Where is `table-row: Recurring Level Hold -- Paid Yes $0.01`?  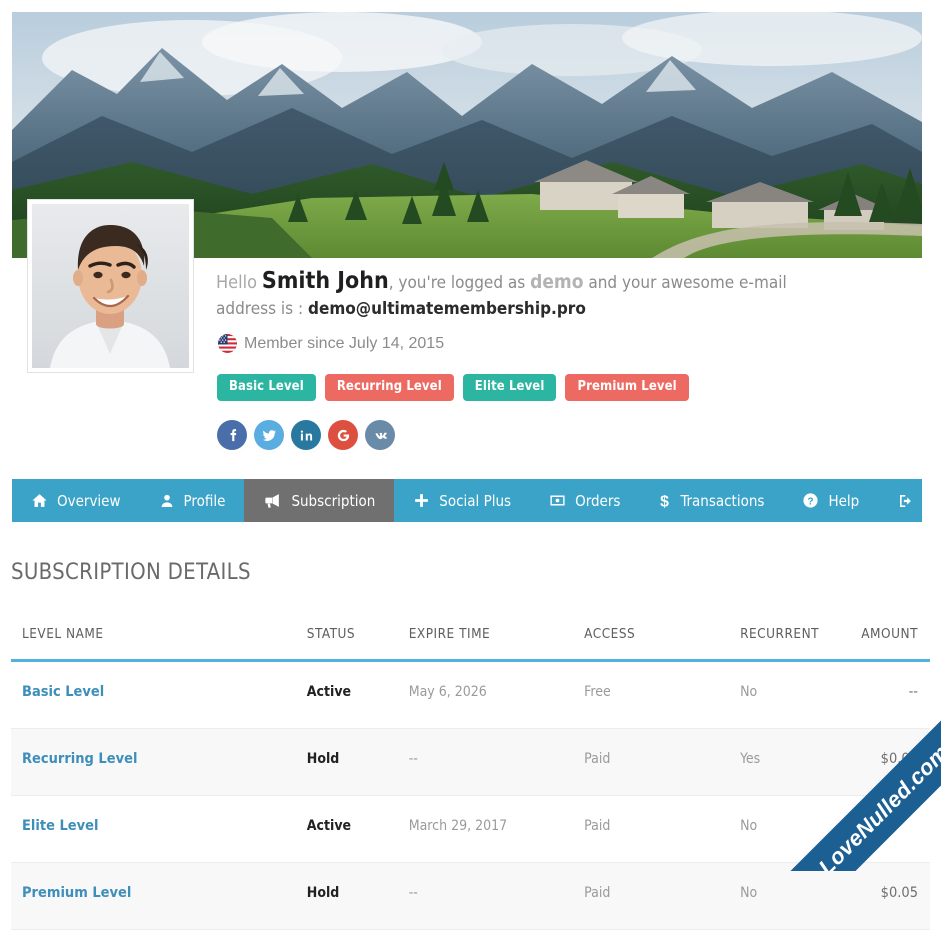
table-row: Recurring Level Hold -- Paid Yes $0.01 is located at coordinates (470, 762).